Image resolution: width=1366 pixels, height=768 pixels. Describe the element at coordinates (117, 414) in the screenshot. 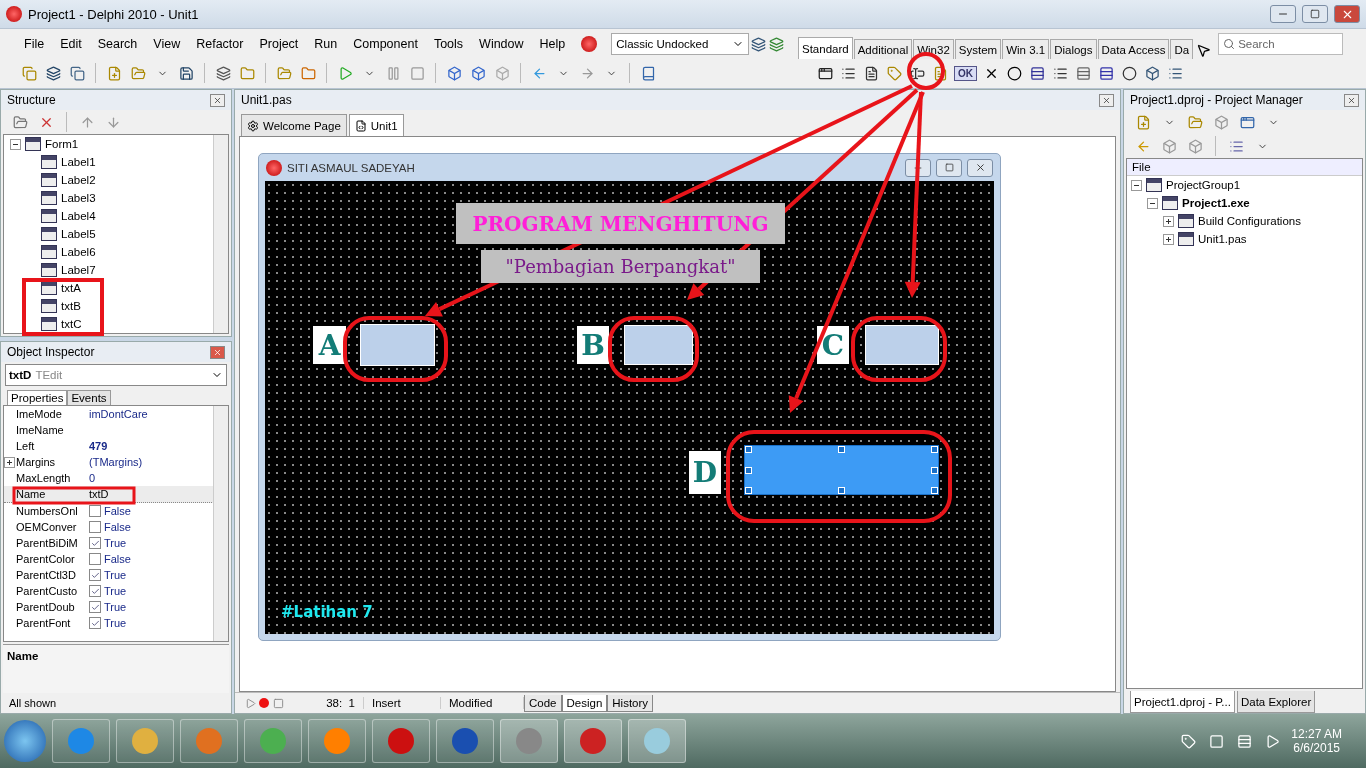

I see `property-value: imDontCare` at that location.